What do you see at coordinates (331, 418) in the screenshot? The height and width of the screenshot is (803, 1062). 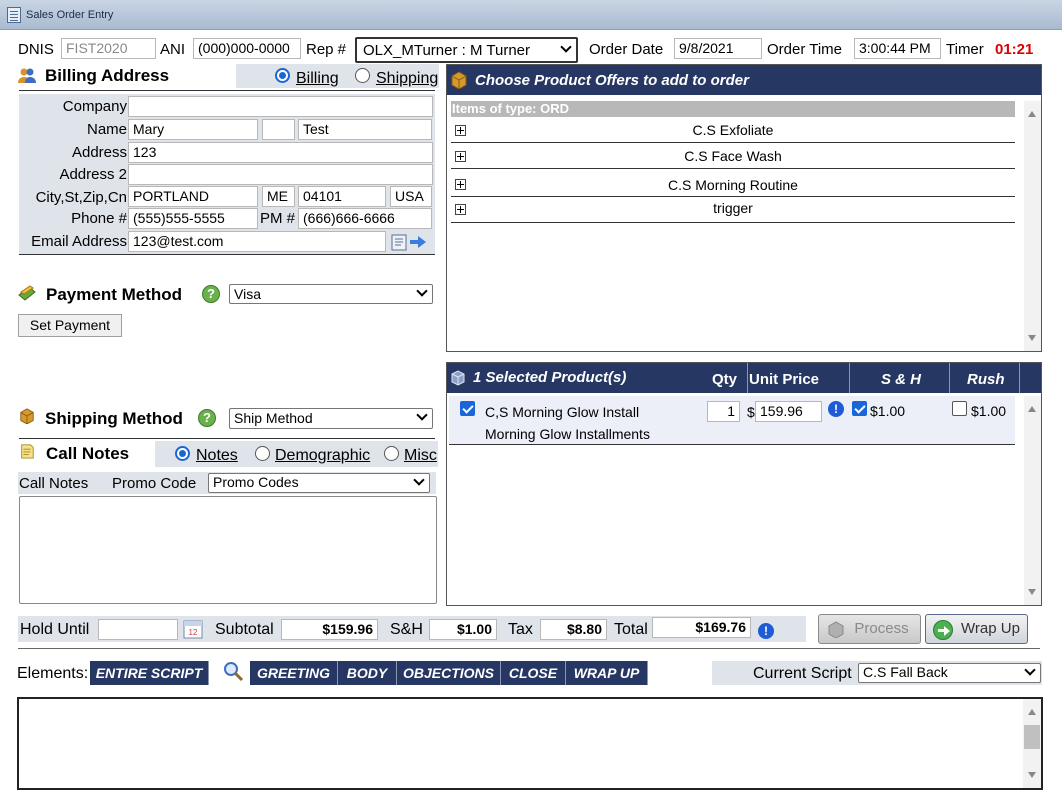 I see `shipping-method-select: Ship Method` at bounding box center [331, 418].